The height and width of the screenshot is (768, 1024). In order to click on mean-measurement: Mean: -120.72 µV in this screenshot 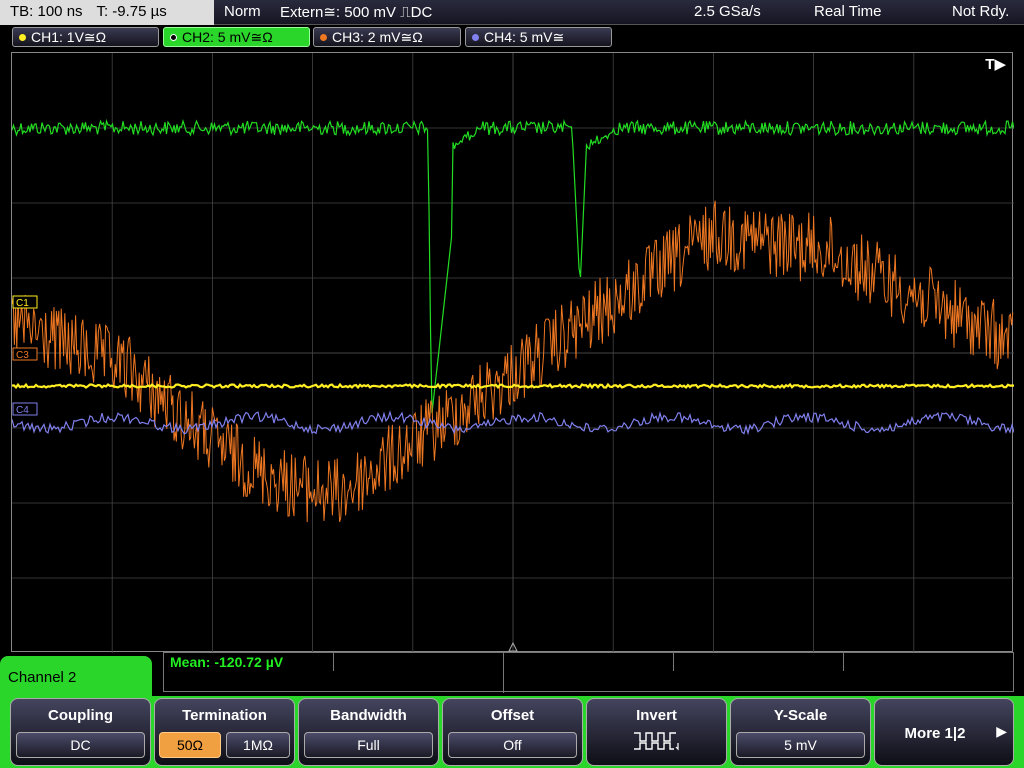, I will do `click(227, 662)`.